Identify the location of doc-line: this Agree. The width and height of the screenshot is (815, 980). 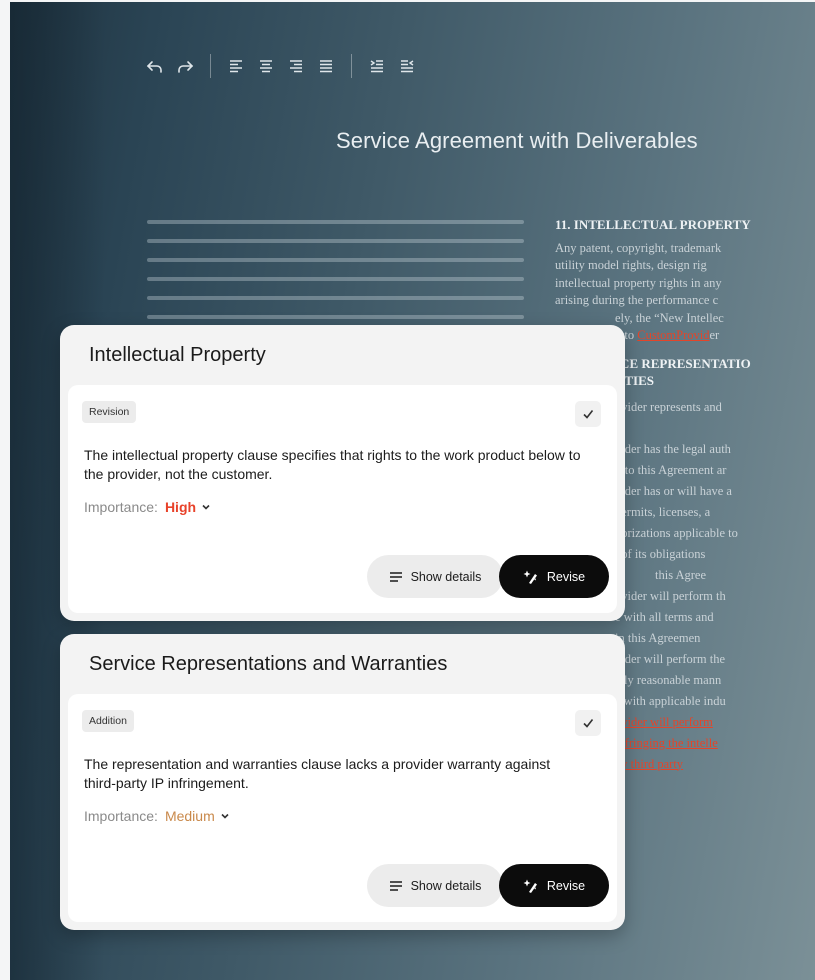
(681, 574).